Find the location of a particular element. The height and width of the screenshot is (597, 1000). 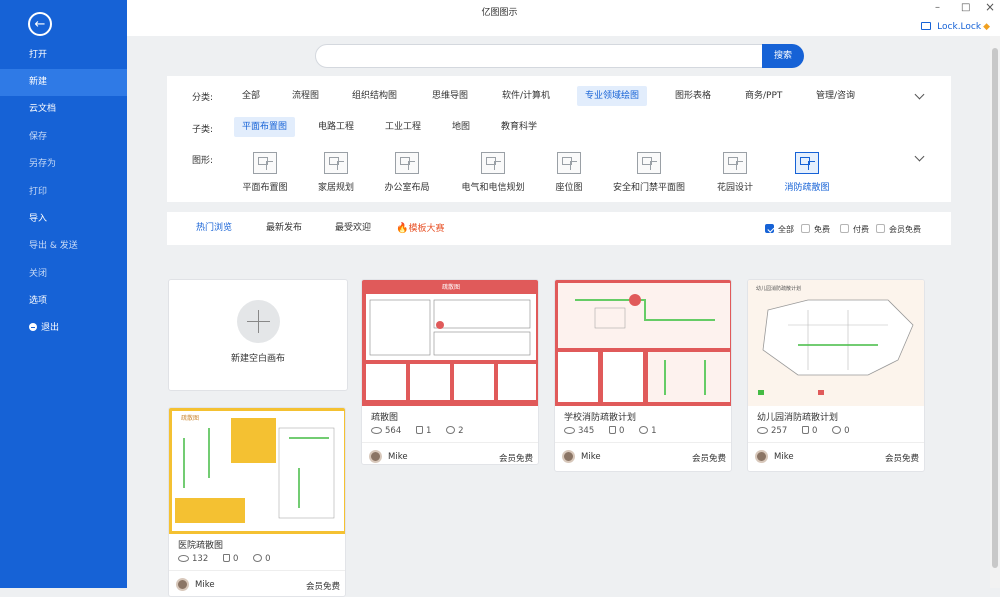

close-button: × is located at coordinates (990, 7).